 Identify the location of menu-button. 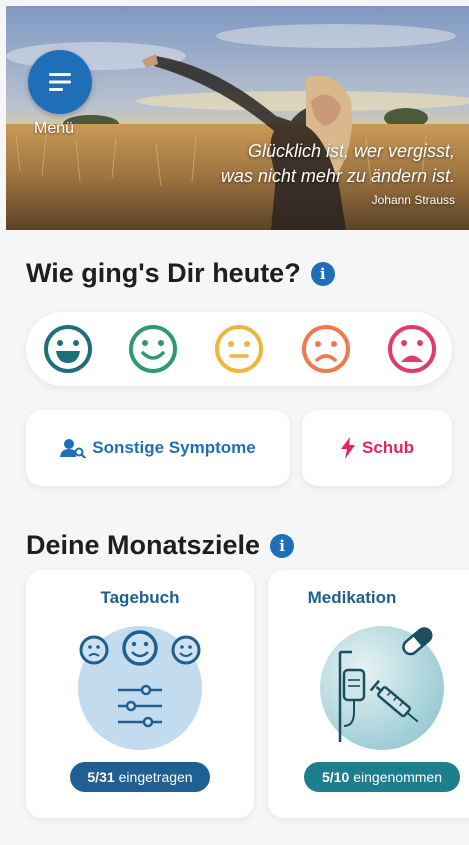
(60, 82).